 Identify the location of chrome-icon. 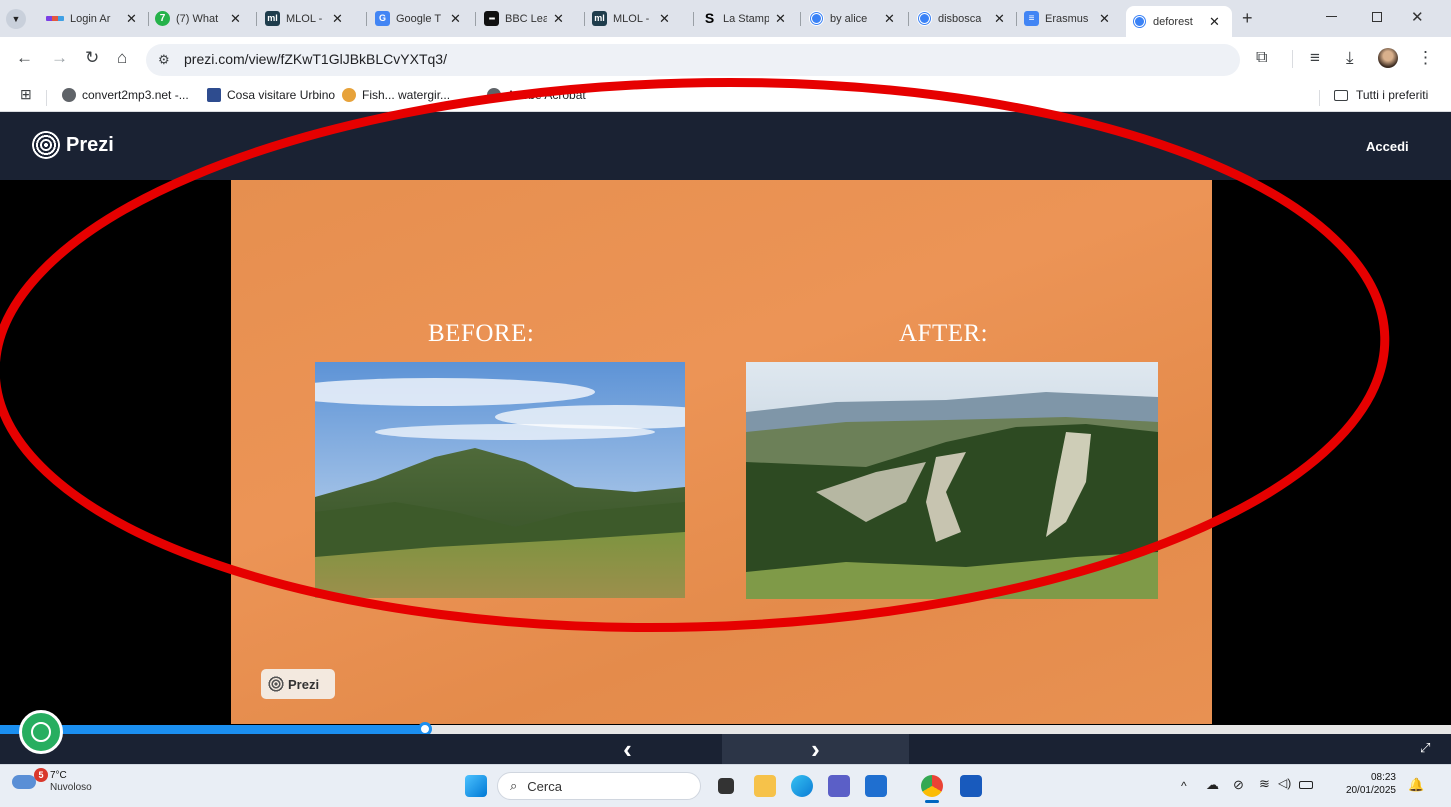
(932, 786).